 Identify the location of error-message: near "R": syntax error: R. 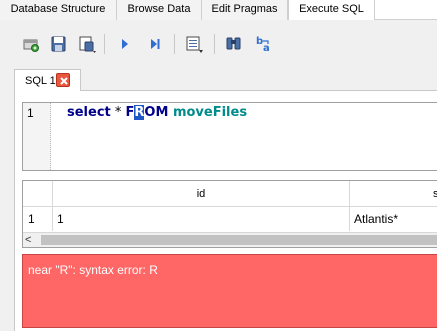
(93, 270).